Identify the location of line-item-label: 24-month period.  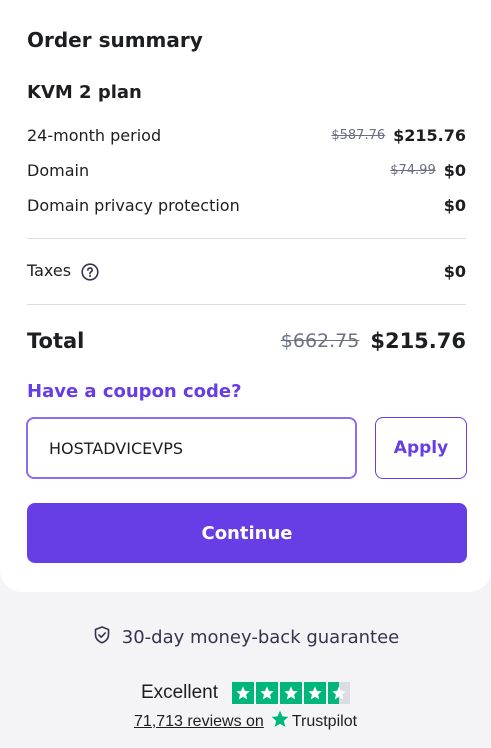
(94, 135).